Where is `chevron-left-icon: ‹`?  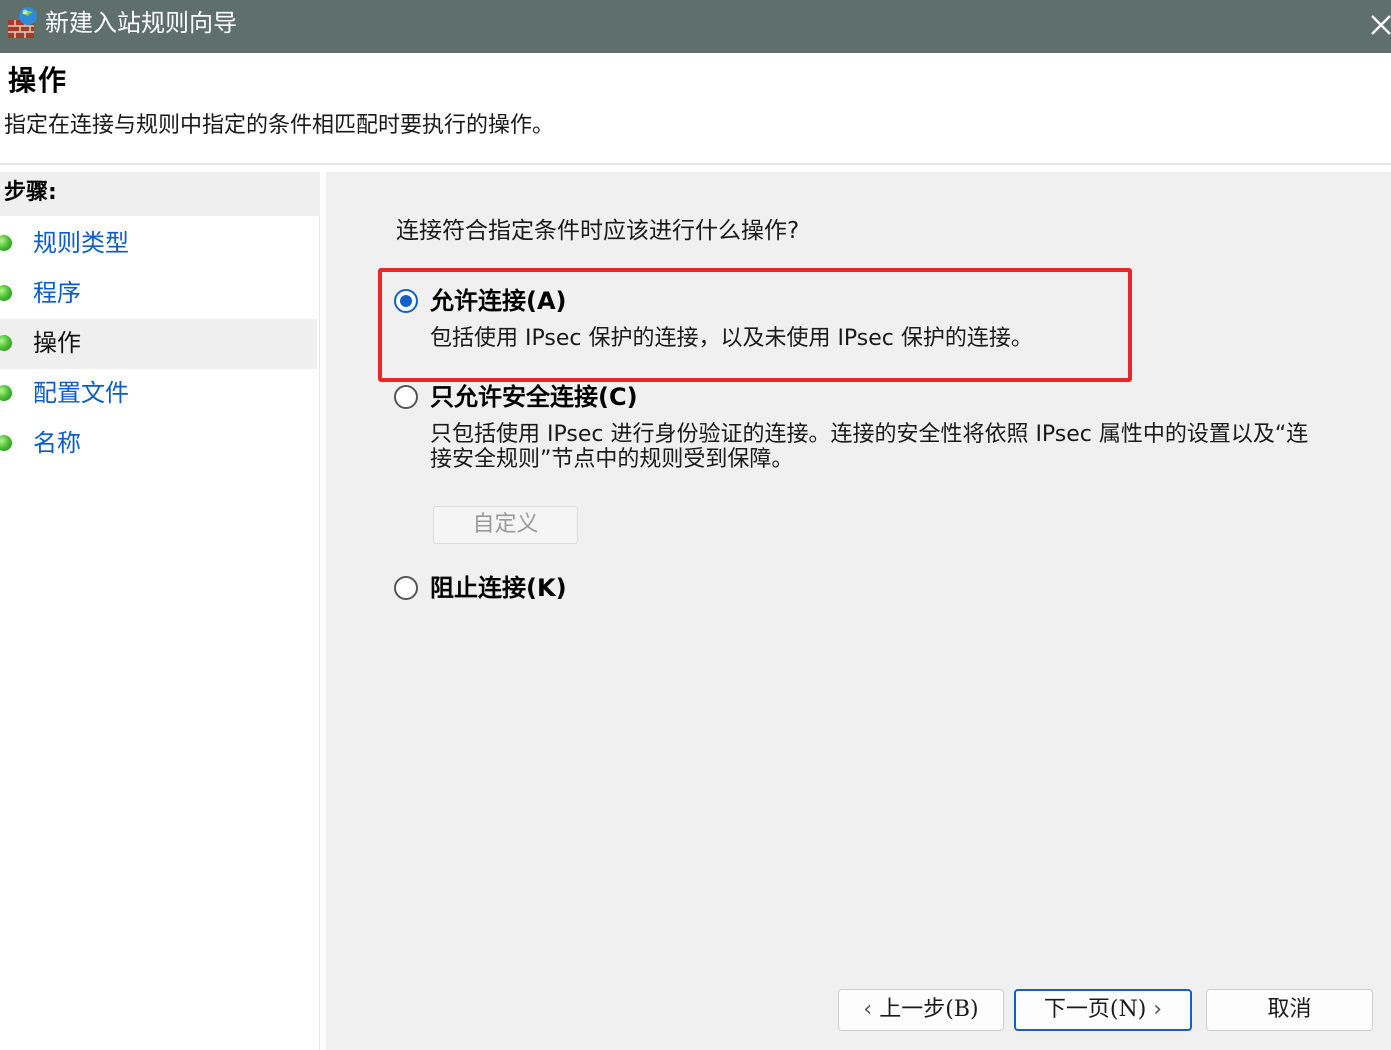 chevron-left-icon: ‹ is located at coordinates (868, 1009).